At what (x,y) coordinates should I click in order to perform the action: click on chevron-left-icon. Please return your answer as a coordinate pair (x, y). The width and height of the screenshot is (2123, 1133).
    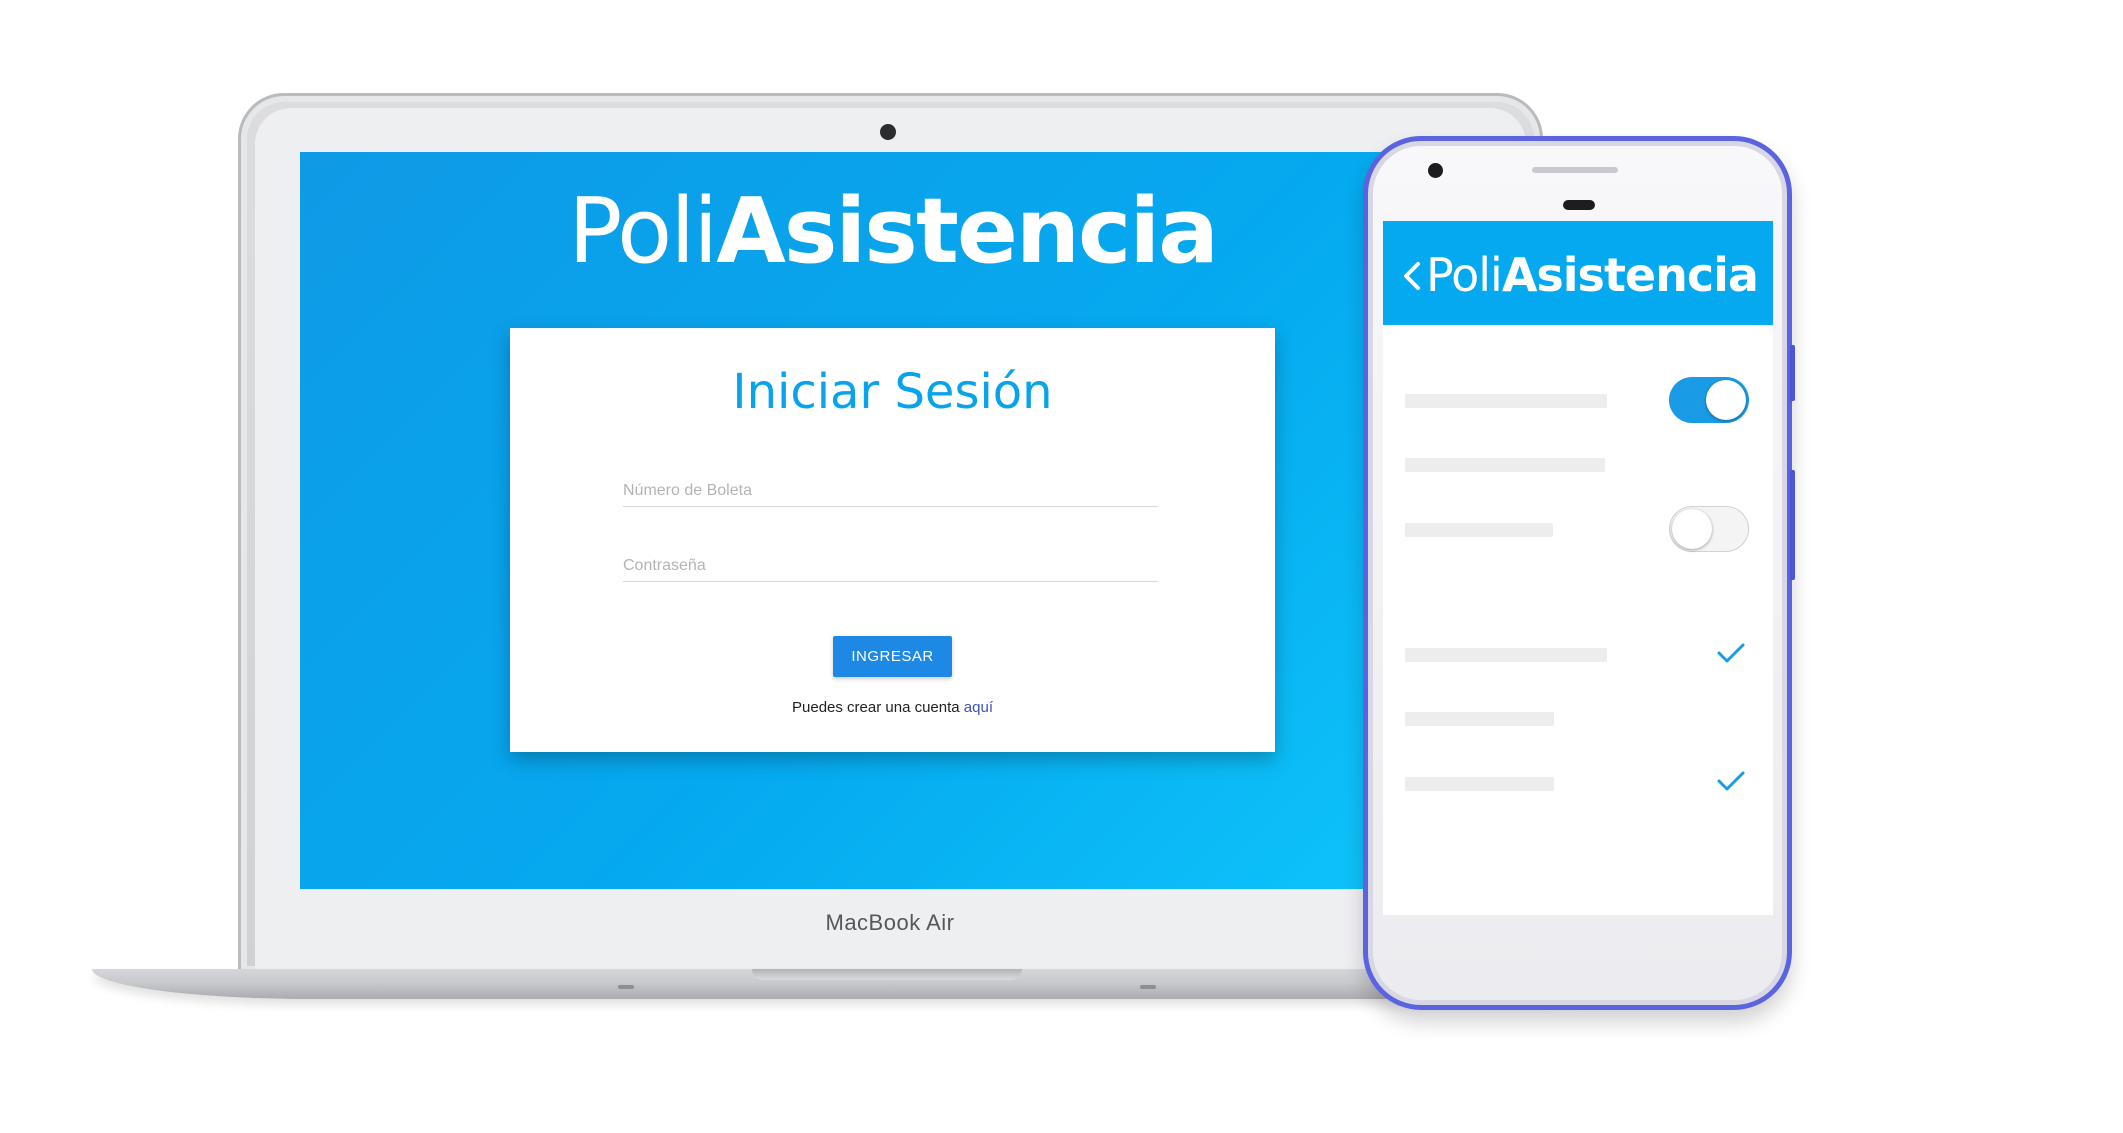
    Looking at the image, I should click on (1412, 276).